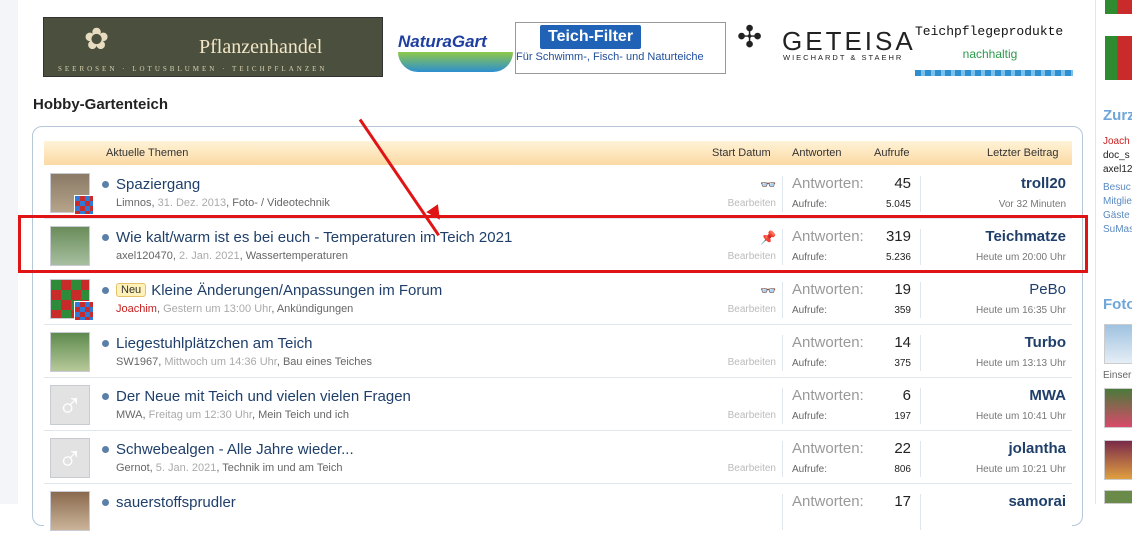 The height and width of the screenshot is (537, 1132). Describe the element at coordinates (1117, 201) in the screenshot. I see `sidebar-link: Mitglie` at that location.